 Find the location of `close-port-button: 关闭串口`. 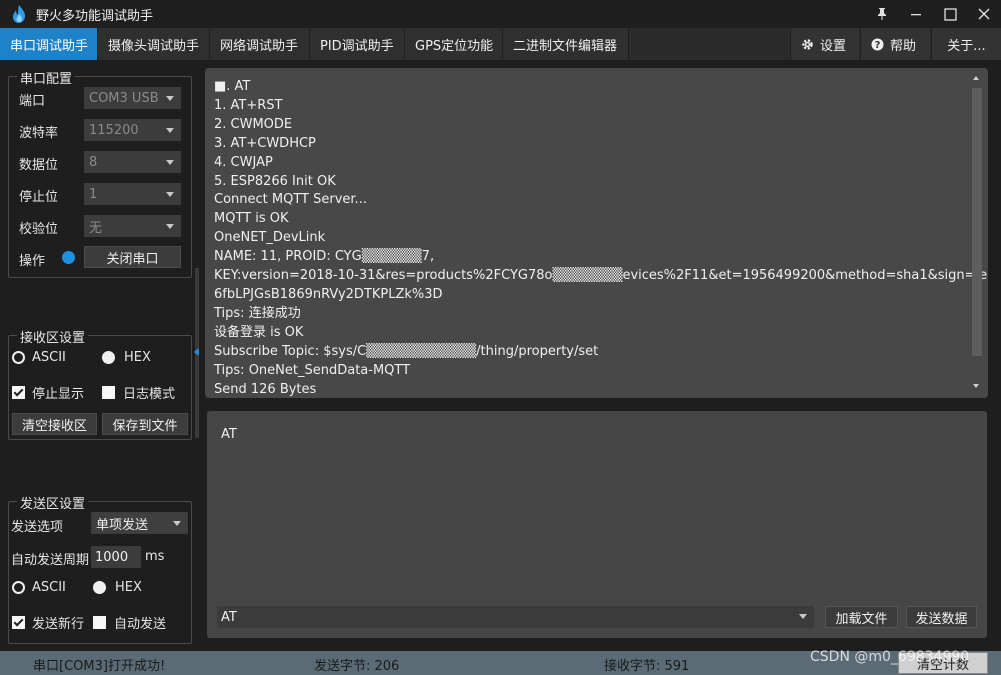

close-port-button: 关闭串口 is located at coordinates (132, 257).